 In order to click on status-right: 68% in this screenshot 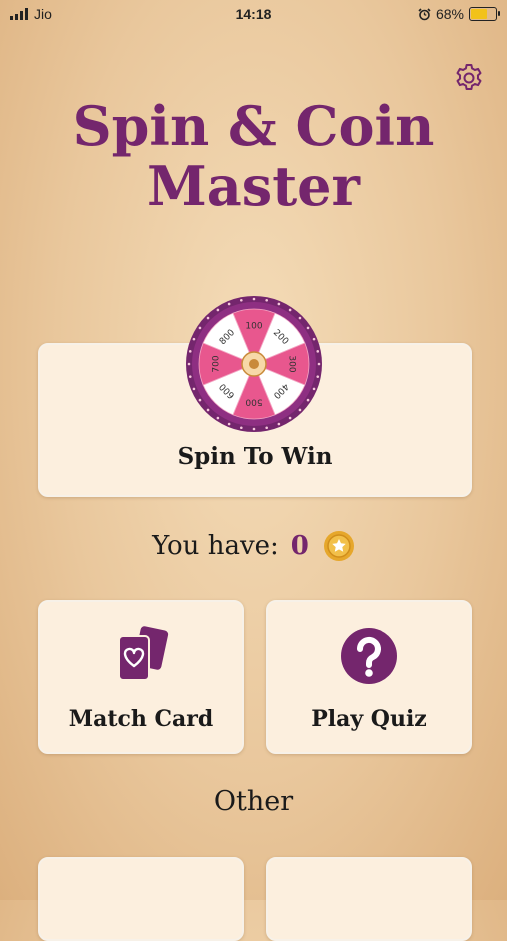, I will do `click(459, 14)`.